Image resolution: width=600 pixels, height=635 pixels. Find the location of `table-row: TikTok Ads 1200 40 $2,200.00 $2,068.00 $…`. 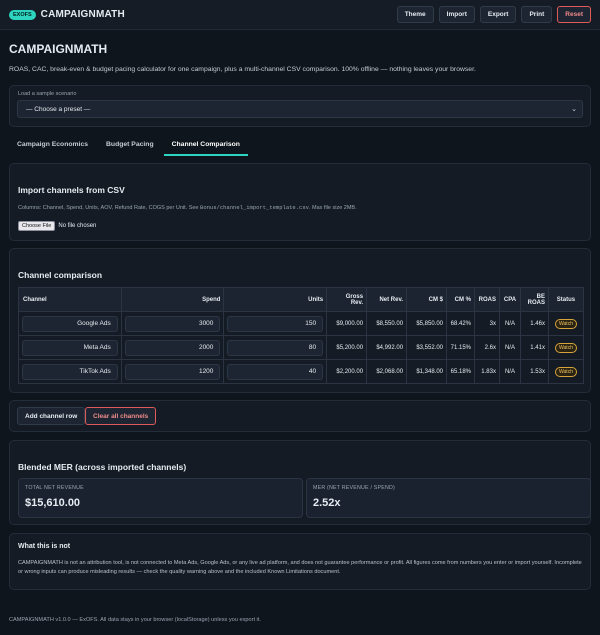

table-row: TikTok Ads 1200 40 $2,200.00 $2,068.00 $… is located at coordinates (301, 371).